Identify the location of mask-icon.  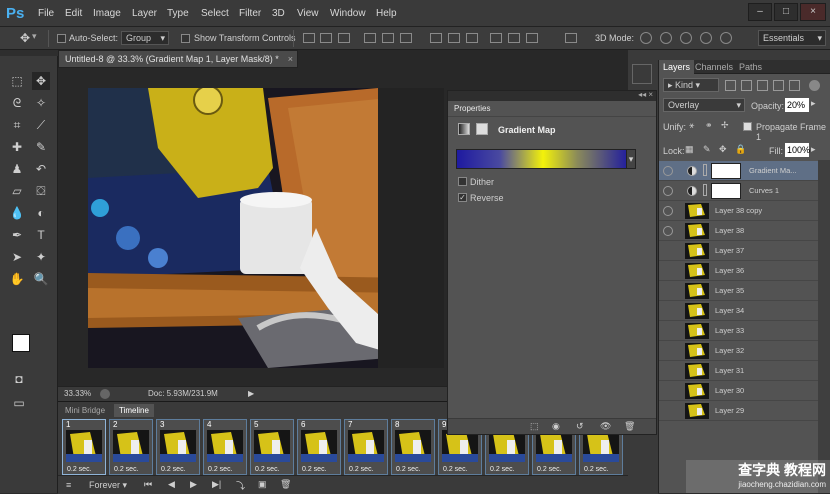
(482, 129).